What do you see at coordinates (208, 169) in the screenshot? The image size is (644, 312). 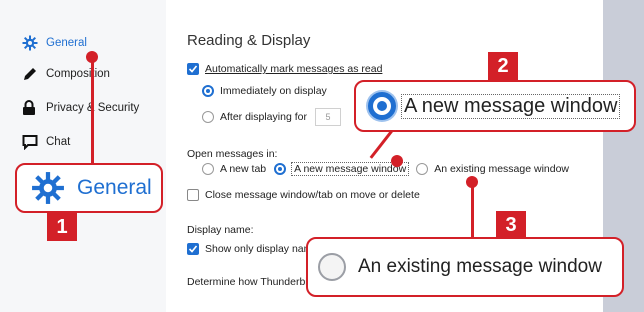 I see `new-tab-radio` at bounding box center [208, 169].